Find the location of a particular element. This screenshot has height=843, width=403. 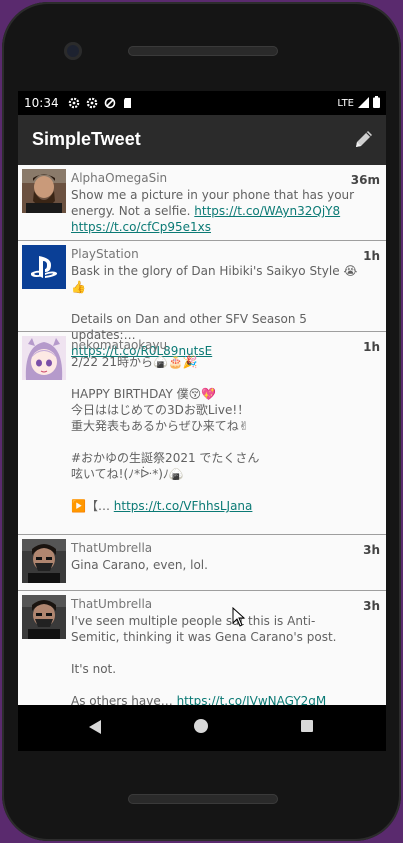

bottom-speaker is located at coordinates (203, 799).